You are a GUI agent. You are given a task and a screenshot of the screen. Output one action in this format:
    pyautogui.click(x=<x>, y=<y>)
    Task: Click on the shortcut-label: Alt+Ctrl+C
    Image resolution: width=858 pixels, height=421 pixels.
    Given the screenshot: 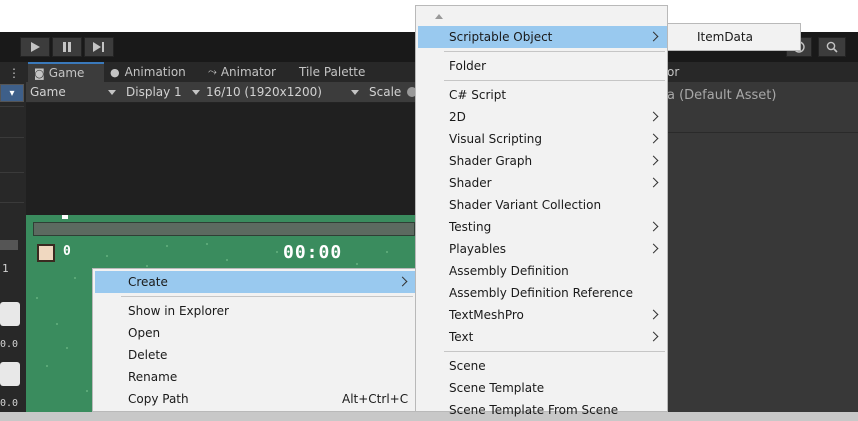 What is the action you would take?
    pyautogui.click(x=375, y=399)
    